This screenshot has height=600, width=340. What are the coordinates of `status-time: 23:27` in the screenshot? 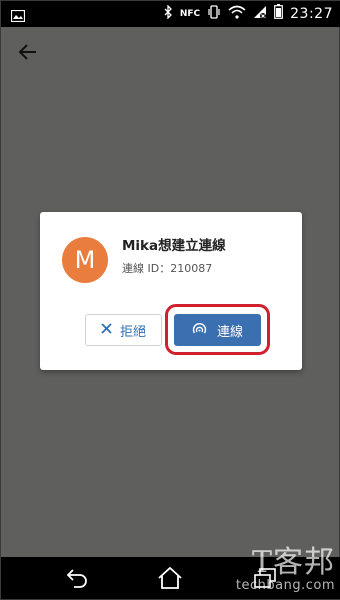 It's located at (311, 13).